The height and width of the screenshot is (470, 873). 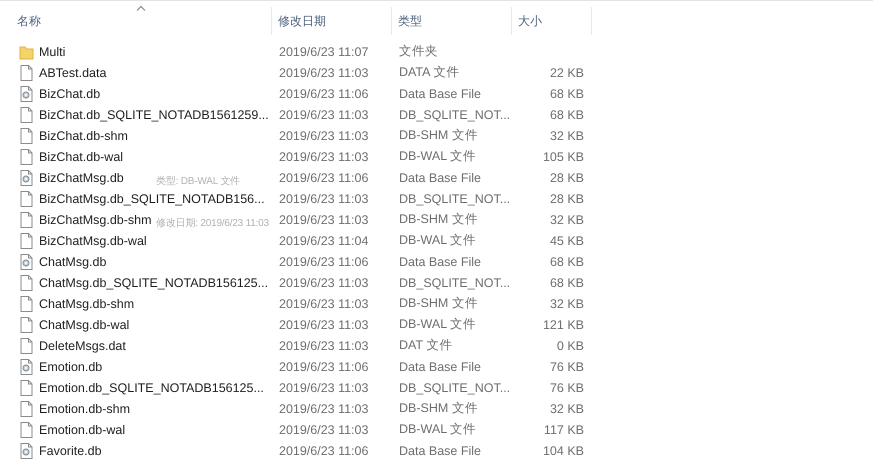 I want to click on file-name: ABTest.data, so click(x=72, y=73).